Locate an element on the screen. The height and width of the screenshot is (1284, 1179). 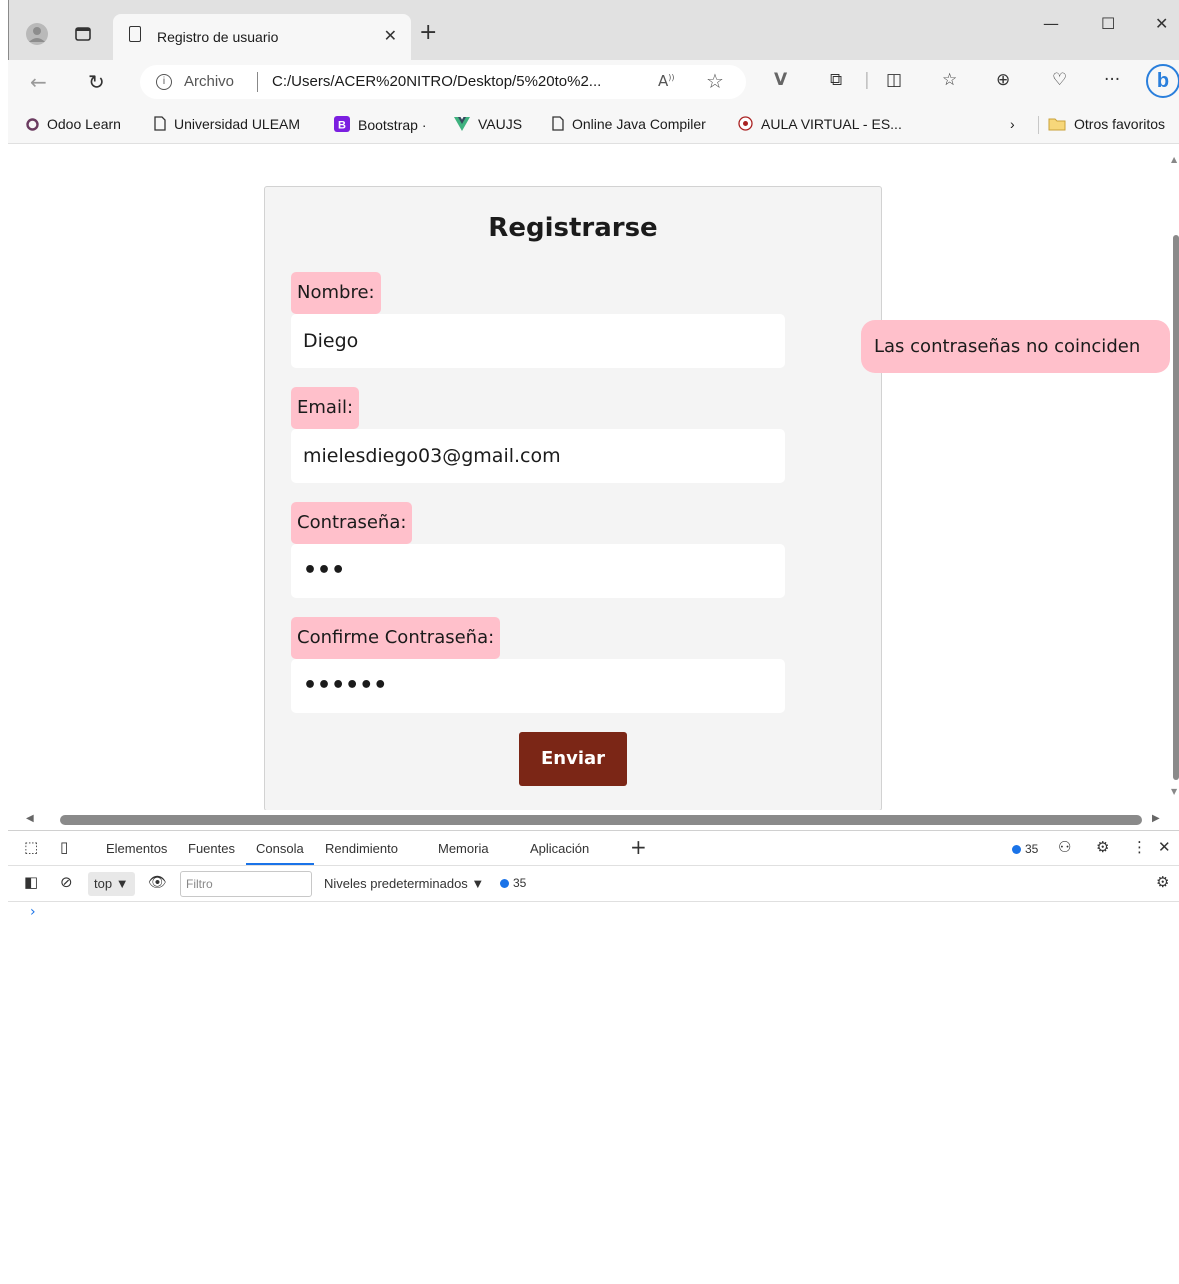
odoo-icon is located at coordinates (32, 126).